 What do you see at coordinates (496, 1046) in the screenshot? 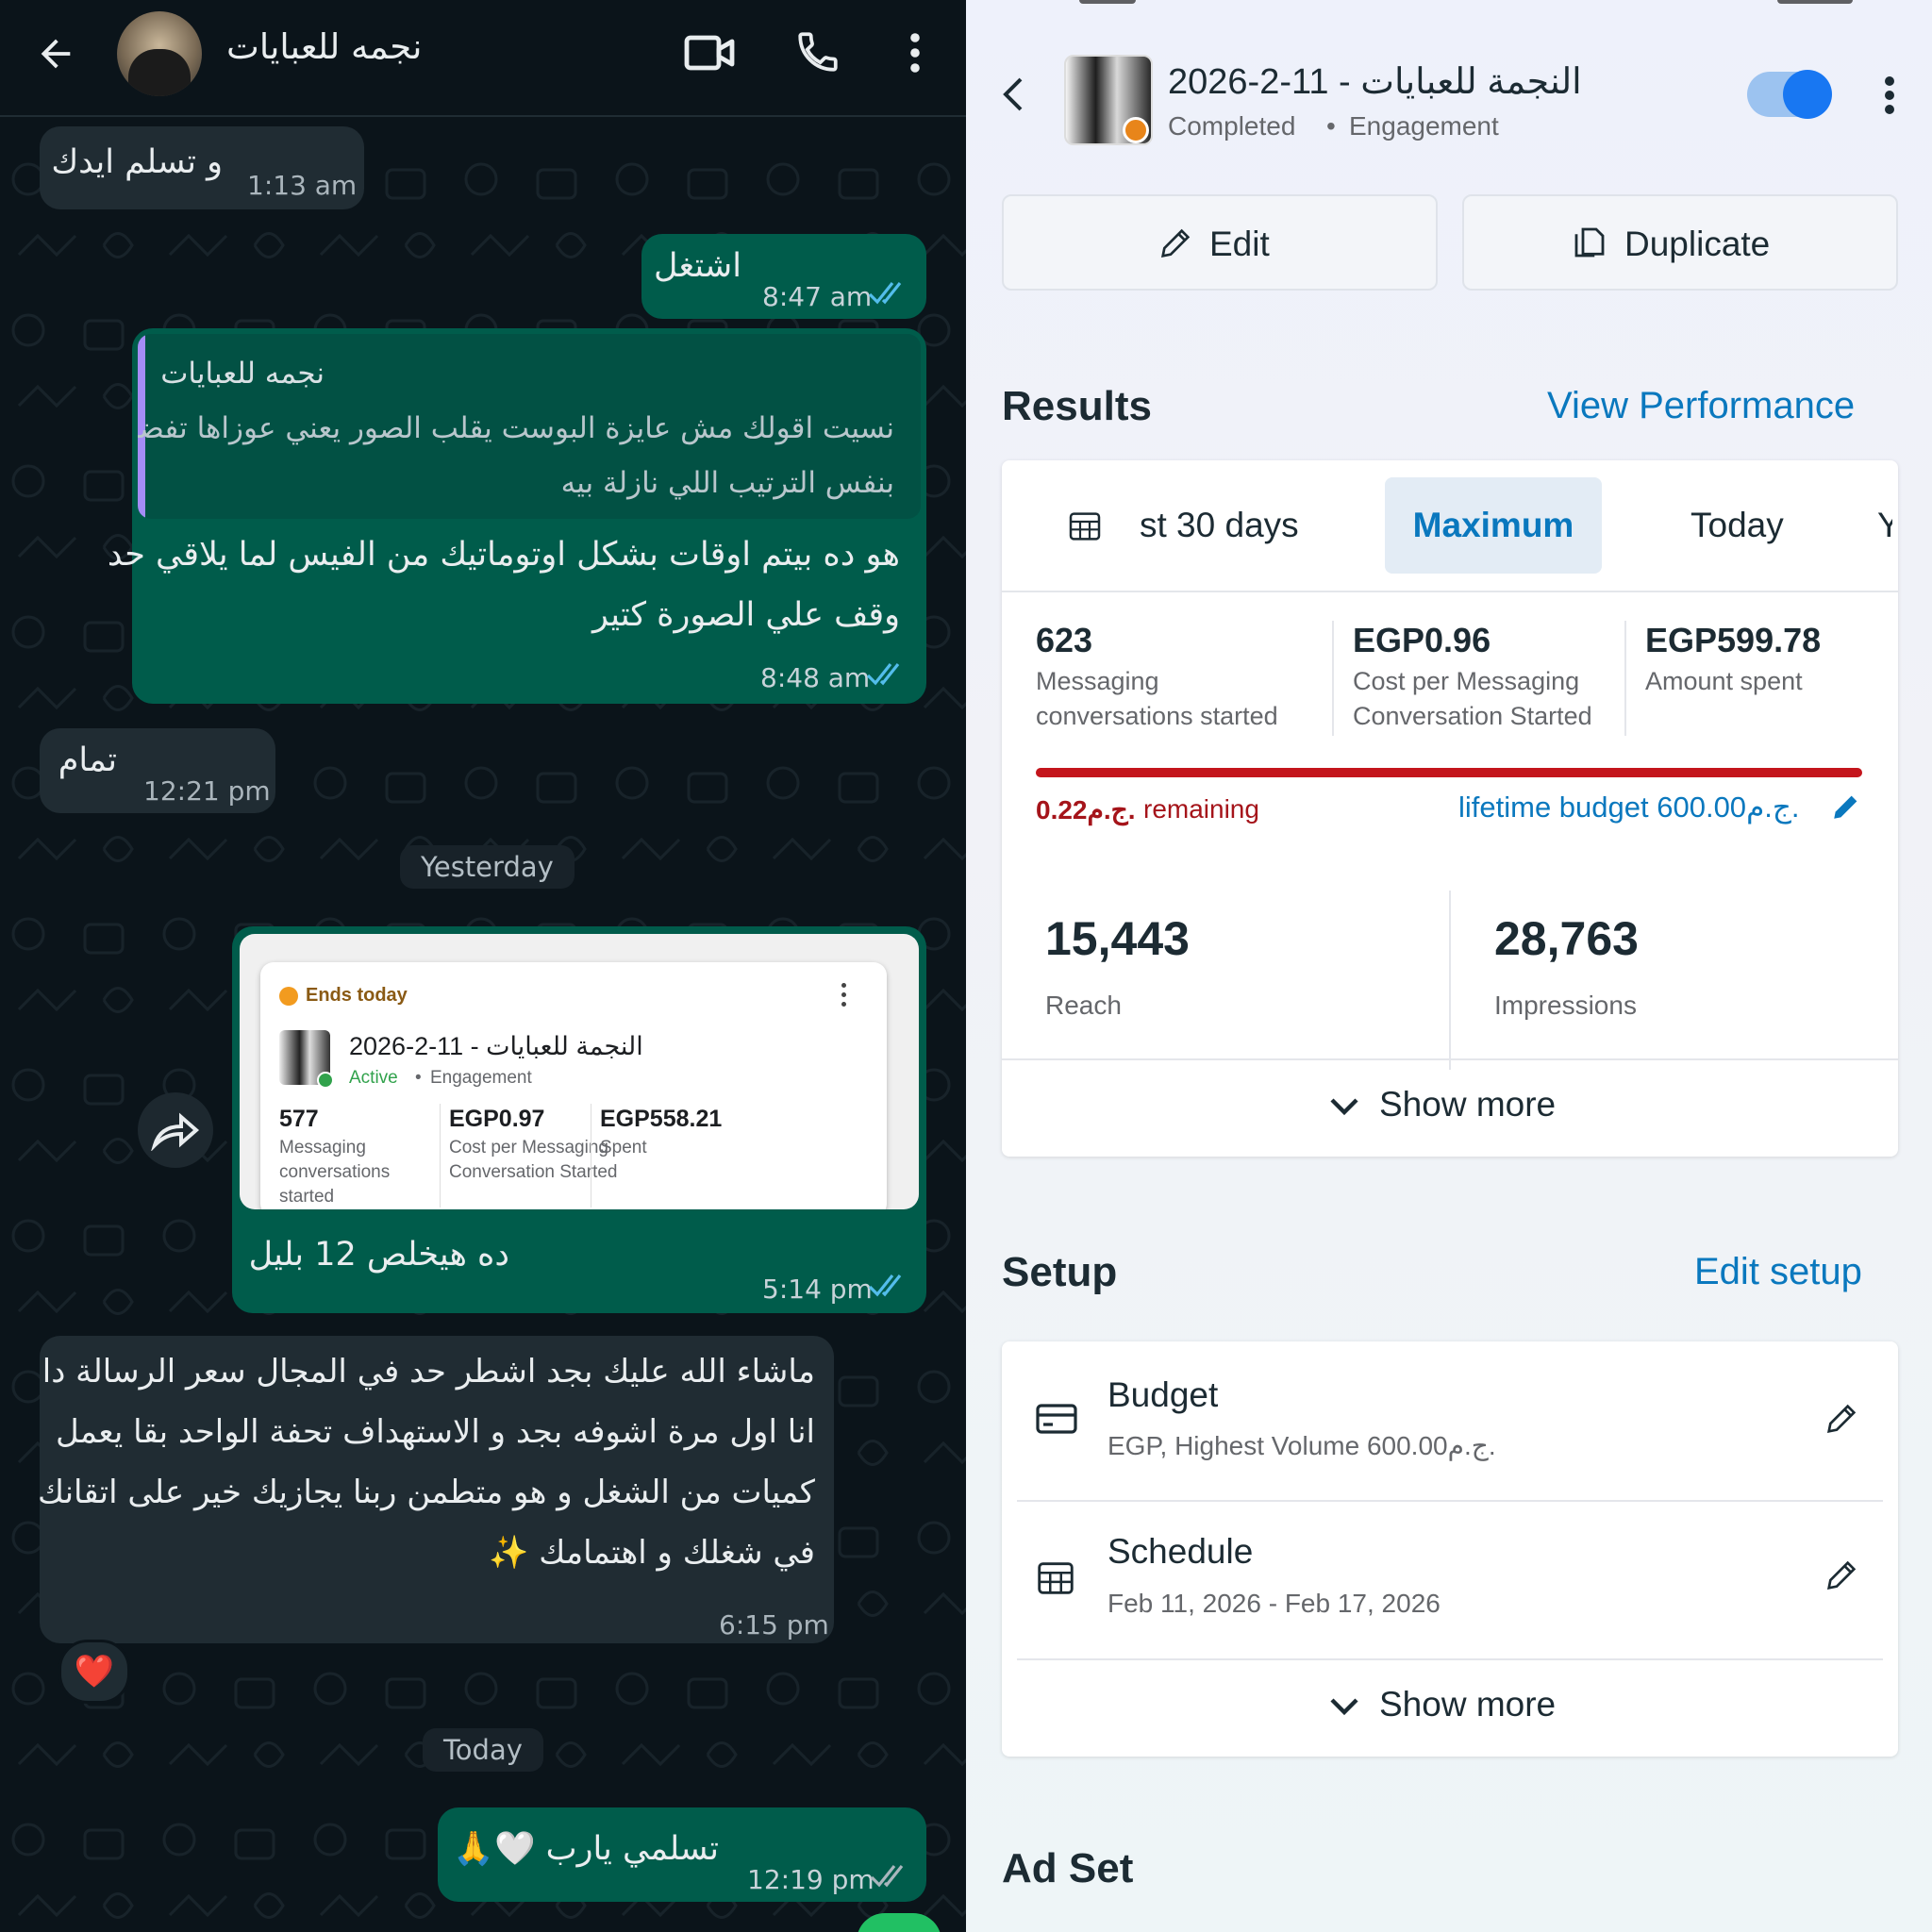
I see `card-campaign-title: النجمة للعبايات - 11-2-2026` at bounding box center [496, 1046].